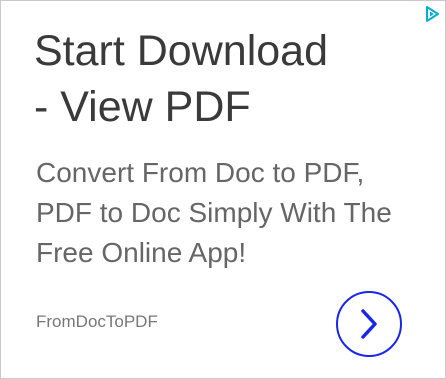  I want to click on headline-line-1: Start Download, so click(214, 51).